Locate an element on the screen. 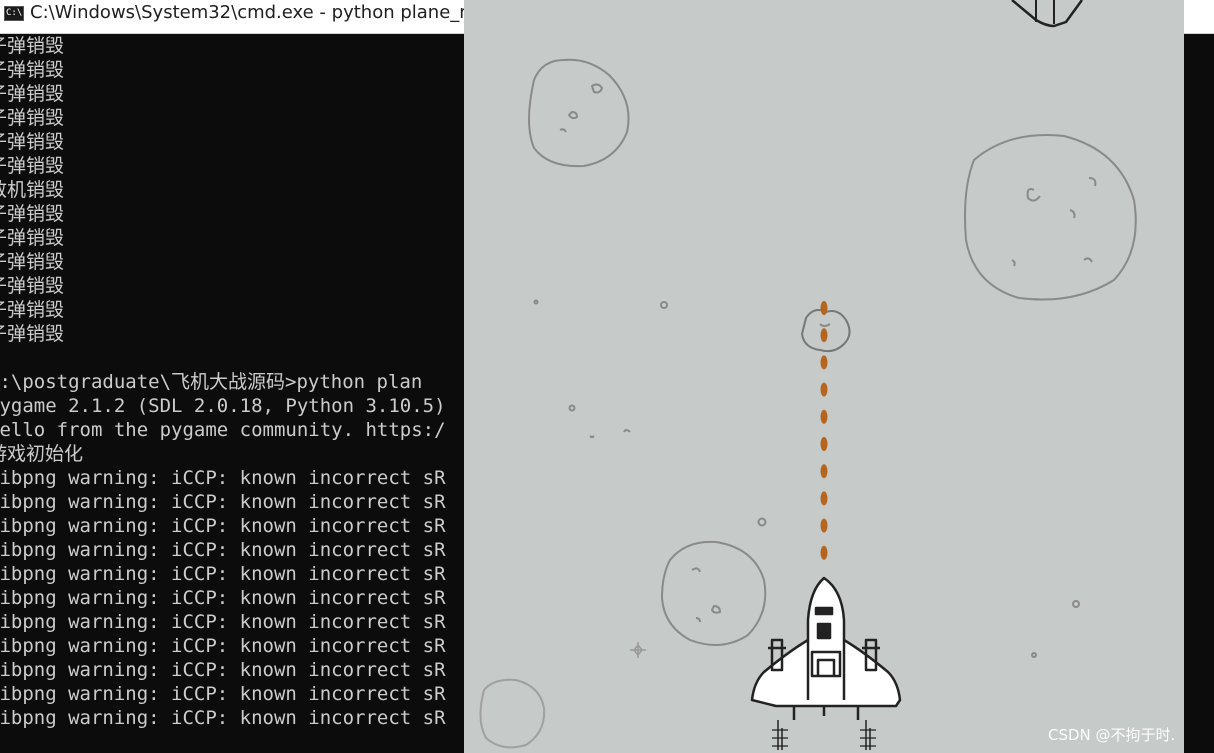  console-scrollbar is located at coordinates (1199, 393).